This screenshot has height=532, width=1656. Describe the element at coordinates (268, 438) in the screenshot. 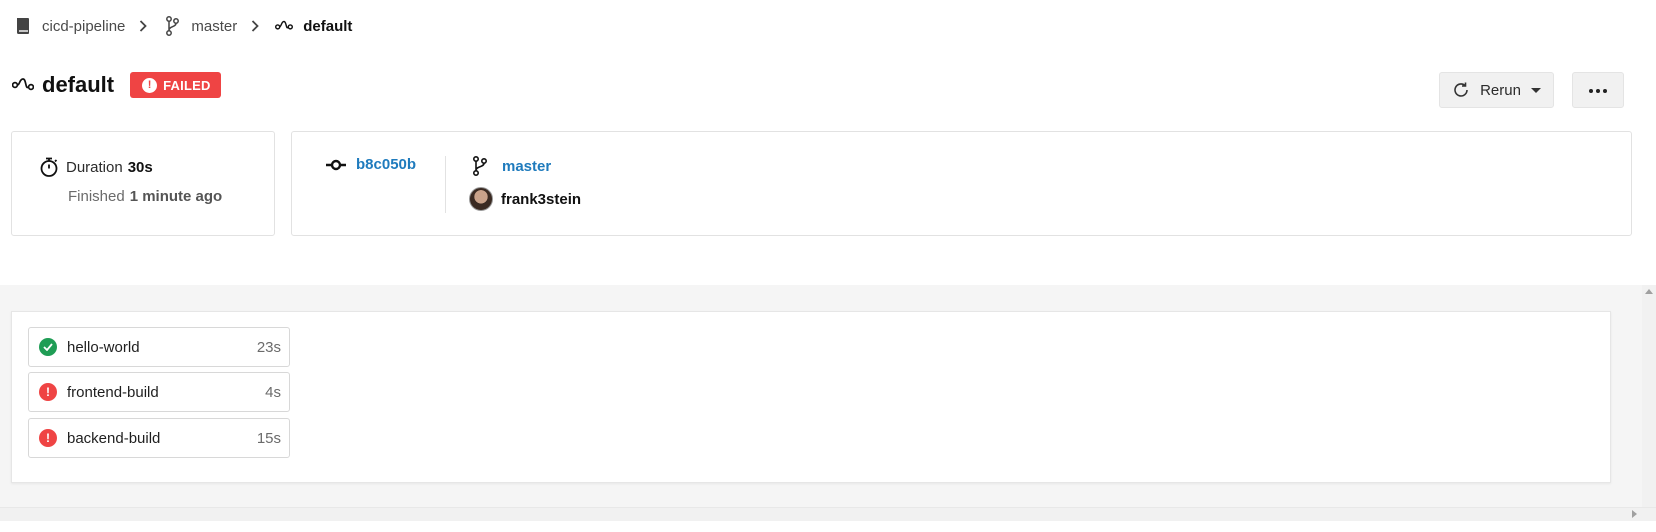

I see `job-duration: 15s` at that location.